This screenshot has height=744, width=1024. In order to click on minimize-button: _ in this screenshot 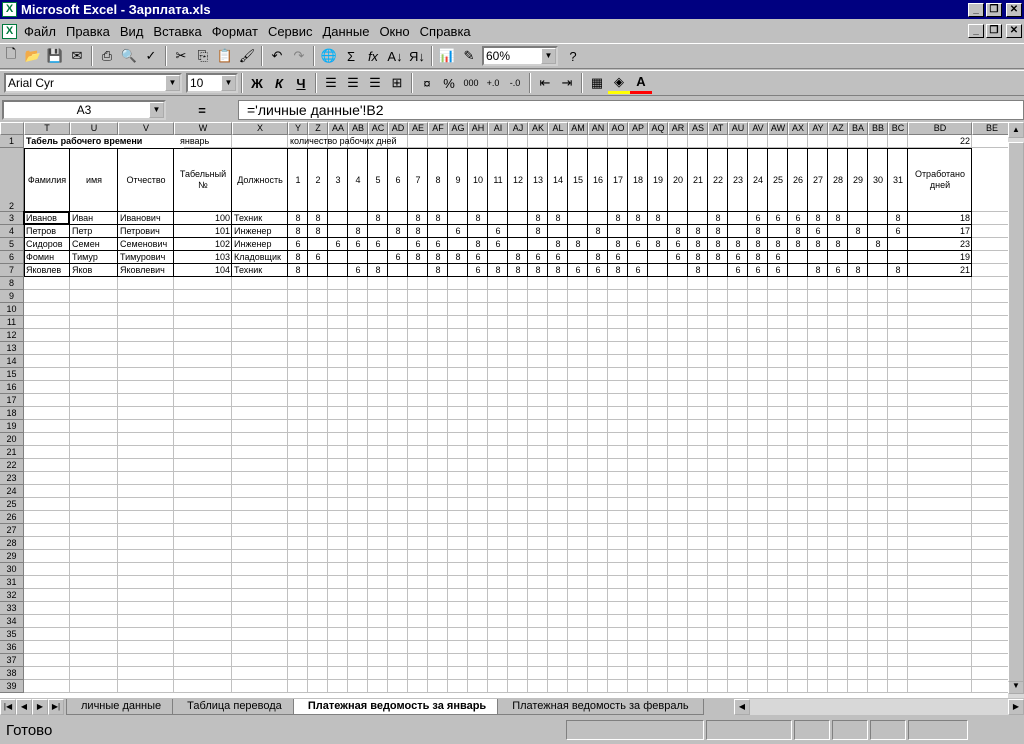, I will do `click(976, 9)`.